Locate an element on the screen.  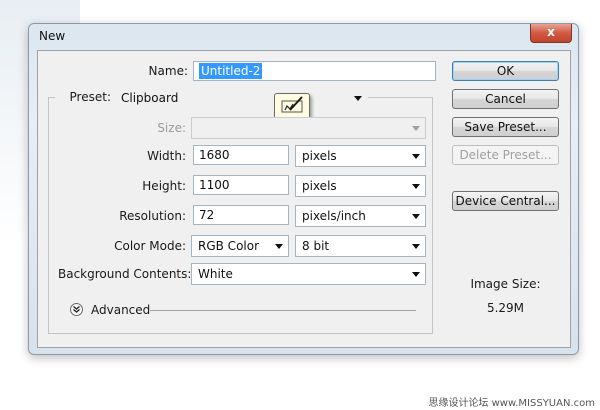
preset-value: Clipboard is located at coordinates (150, 98).